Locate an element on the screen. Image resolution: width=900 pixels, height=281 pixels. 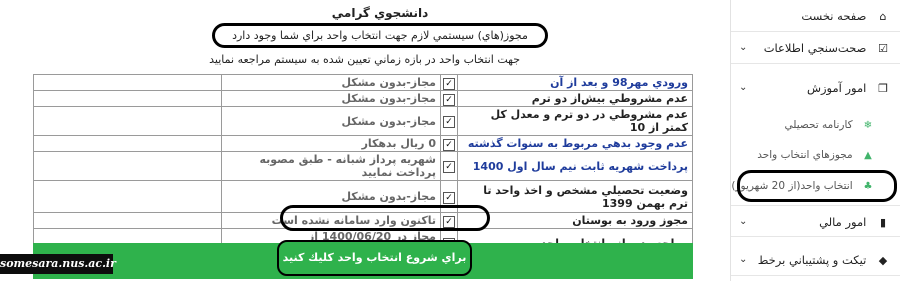
sidebar-sub-label: كارنامه تحصيلي is located at coordinates (818, 125).